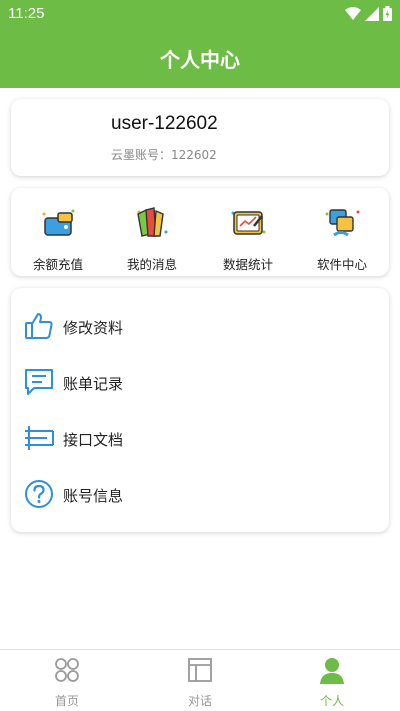 This screenshot has width=400, height=711. Describe the element at coordinates (200, 137) in the screenshot. I see `user-card: user-122602 云墨账号：122602` at that location.